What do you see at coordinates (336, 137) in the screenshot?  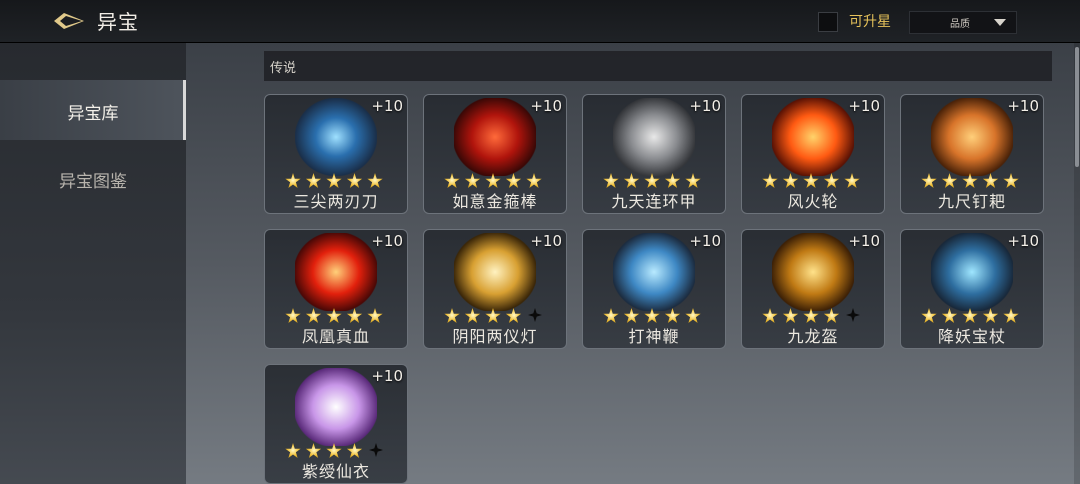 I see `trident-blade-icon` at bounding box center [336, 137].